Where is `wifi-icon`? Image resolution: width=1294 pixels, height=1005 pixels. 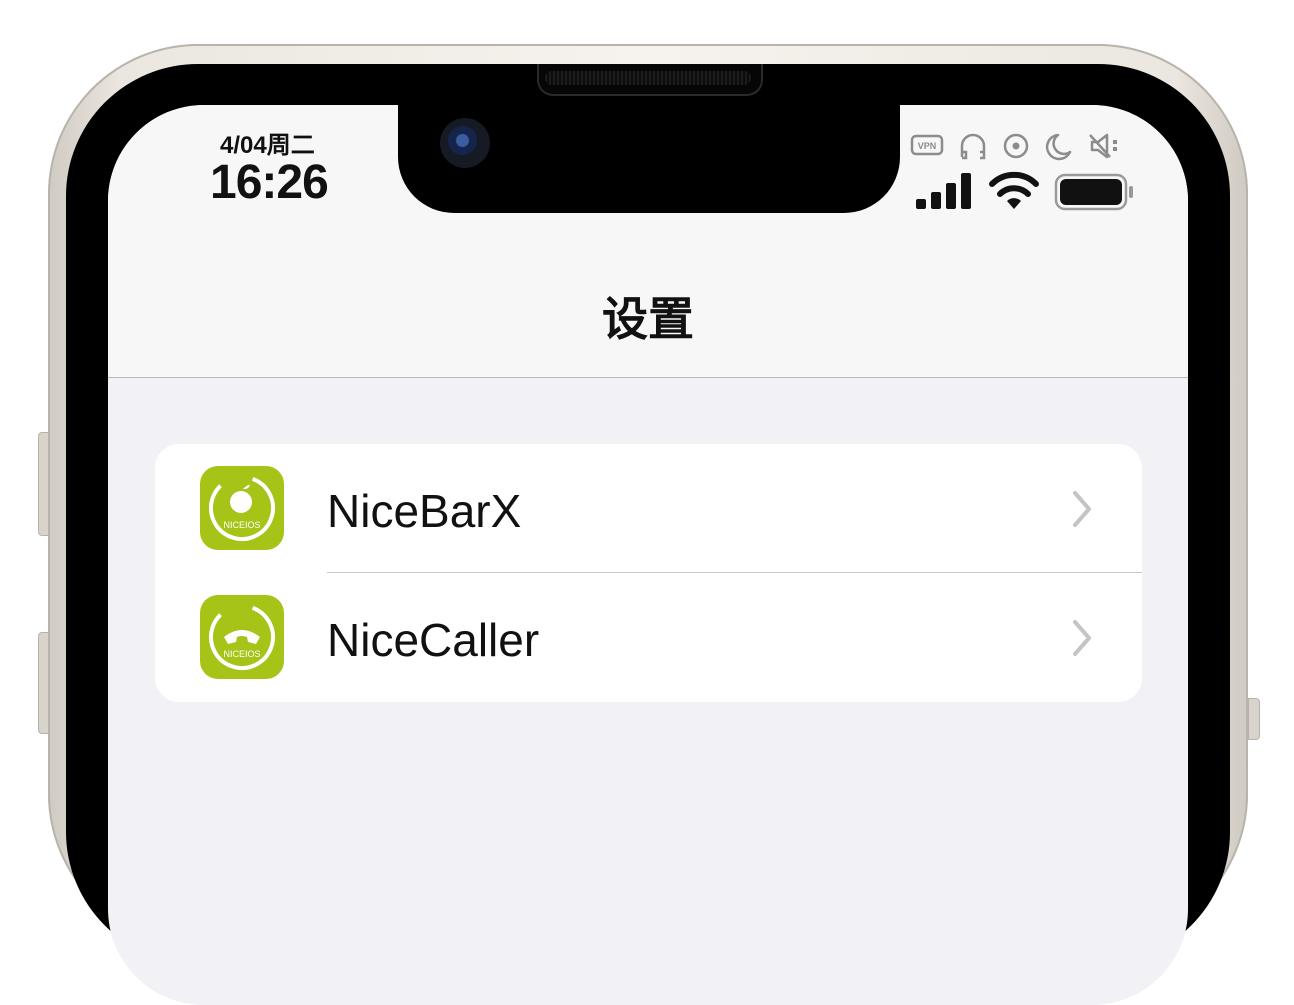
wifi-icon is located at coordinates (1014, 190).